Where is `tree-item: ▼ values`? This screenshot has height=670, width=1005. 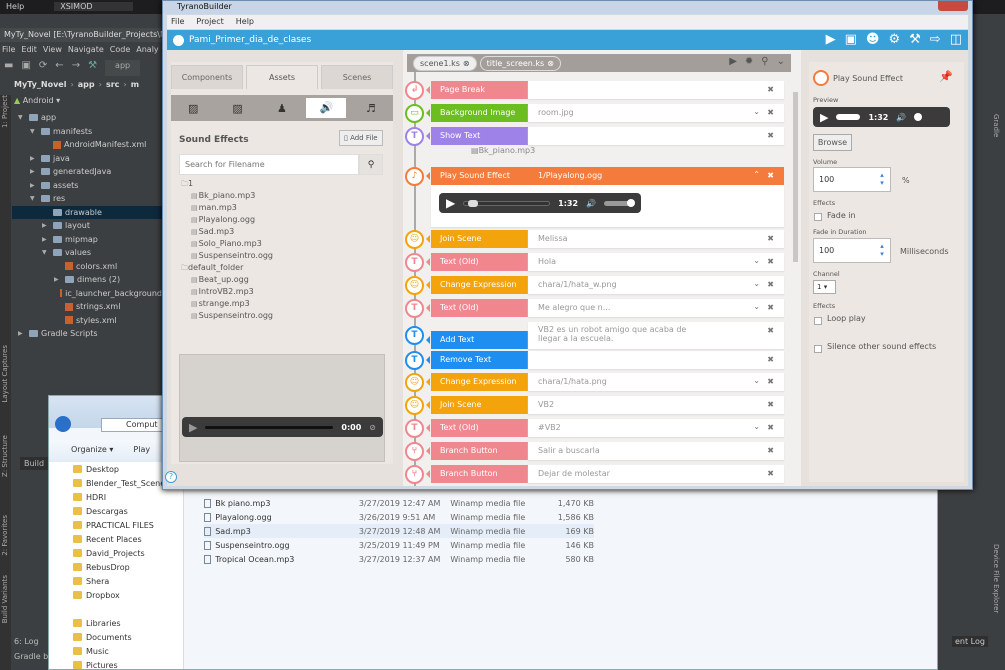 tree-item: ▼ values is located at coordinates (87, 253).